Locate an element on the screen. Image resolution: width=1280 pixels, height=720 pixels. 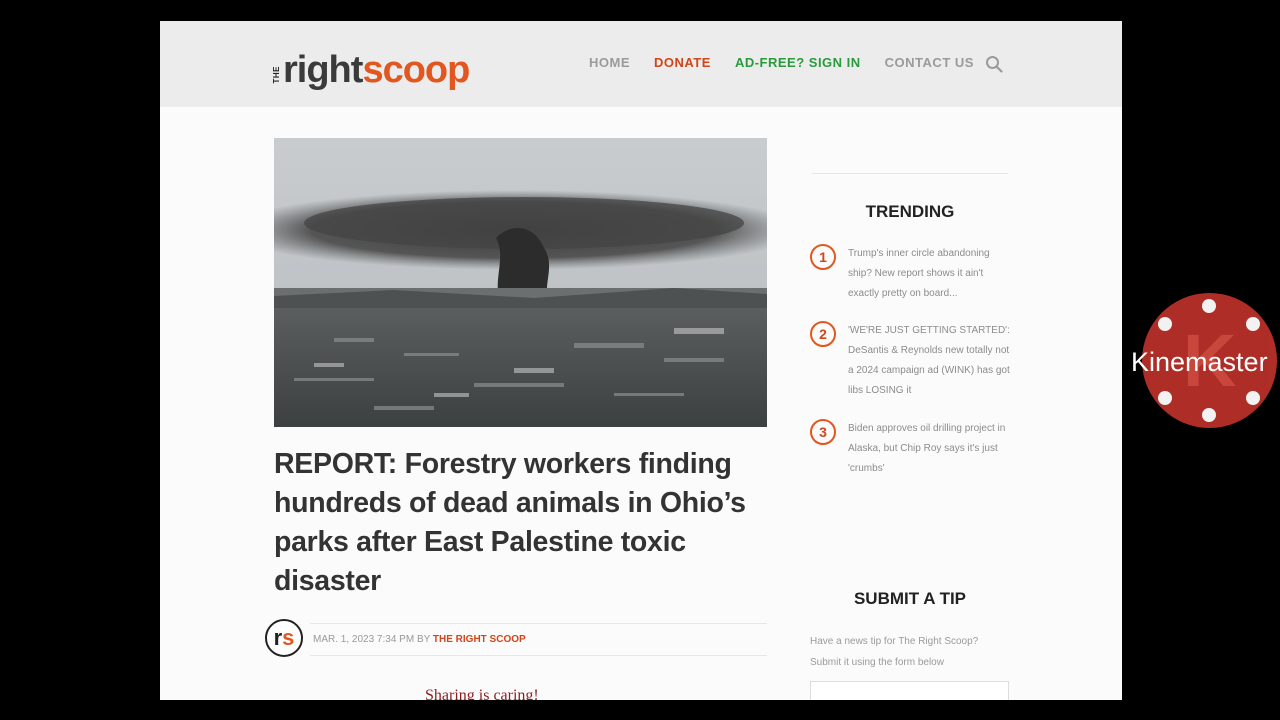
main-nav: HOME DONATE AD-FREE? SIGN IN CONTACT US is located at coordinates (781, 62).